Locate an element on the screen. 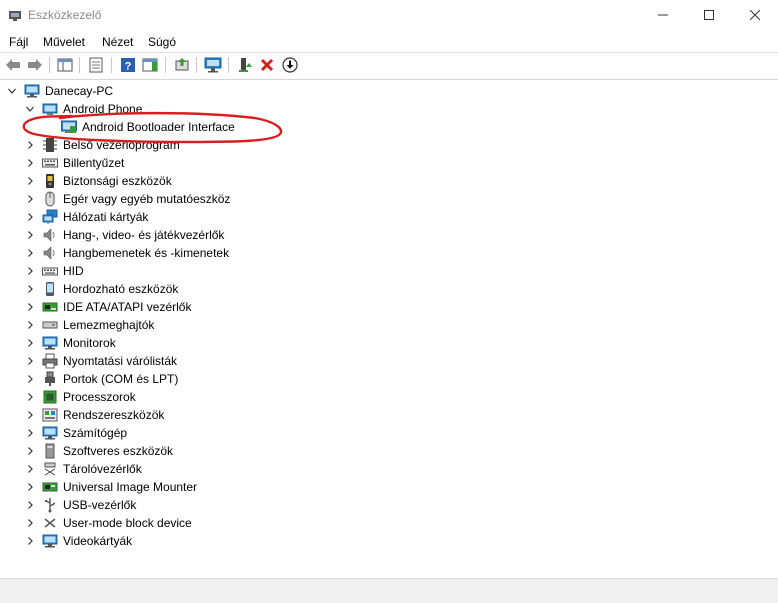 The width and height of the screenshot is (778, 603). disable-device-button is located at coordinates (290, 65).